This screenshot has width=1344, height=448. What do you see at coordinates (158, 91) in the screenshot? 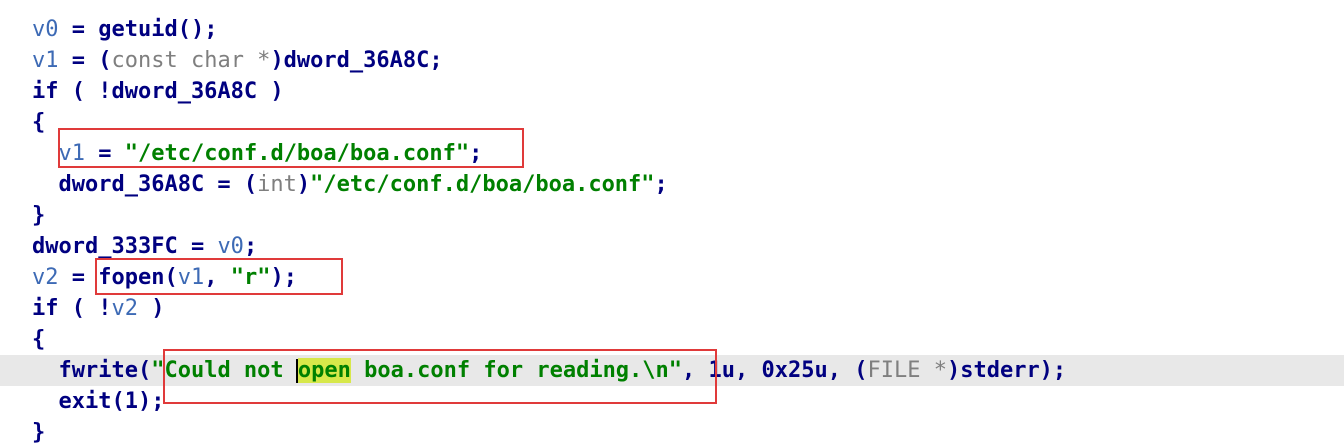
I see `if-statement: if ( !dword_36A8C )` at bounding box center [158, 91].